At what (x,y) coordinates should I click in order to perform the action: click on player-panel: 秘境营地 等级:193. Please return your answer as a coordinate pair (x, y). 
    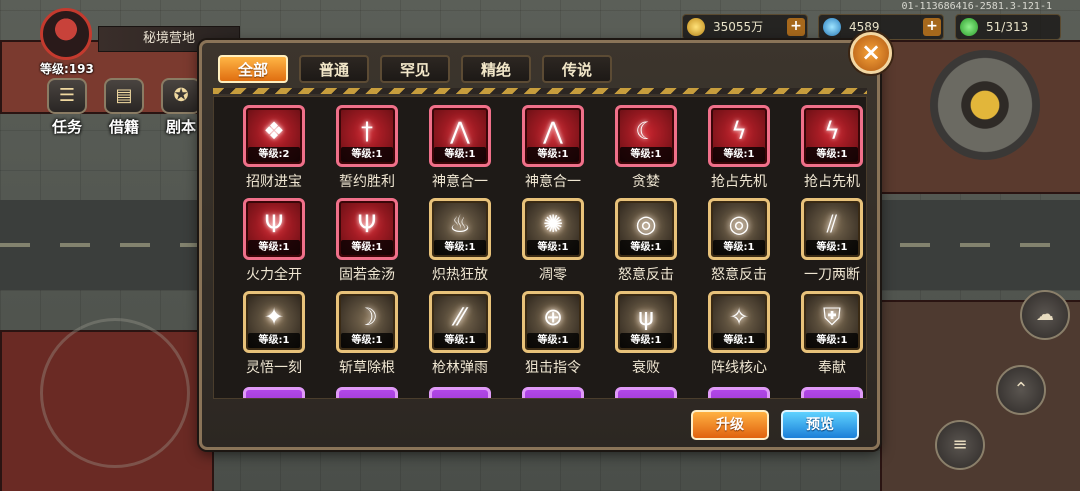
    Looking at the image, I should click on (140, 42).